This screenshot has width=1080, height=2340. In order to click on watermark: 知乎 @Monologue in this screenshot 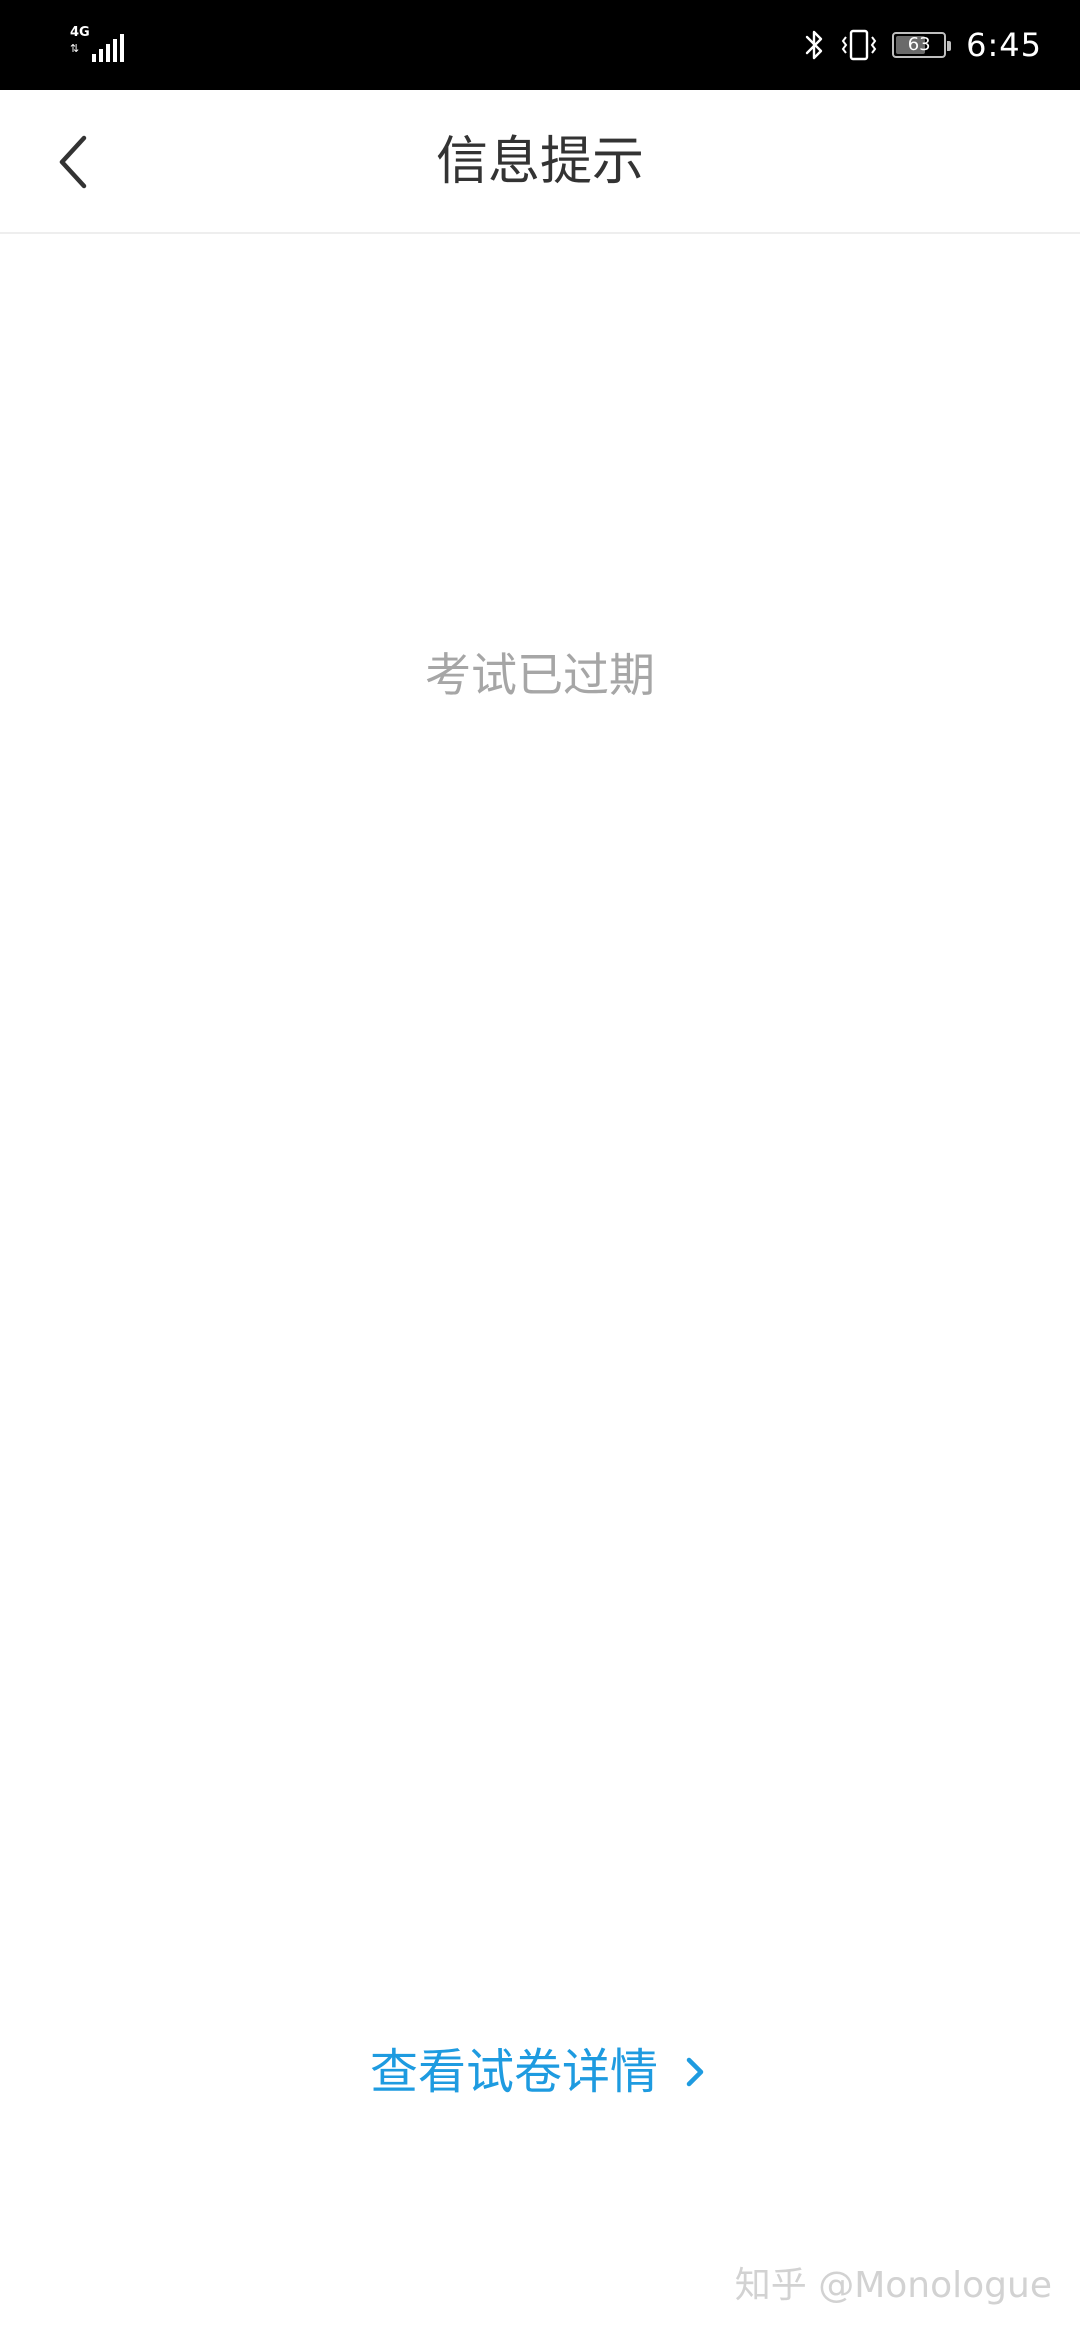, I will do `click(893, 2285)`.